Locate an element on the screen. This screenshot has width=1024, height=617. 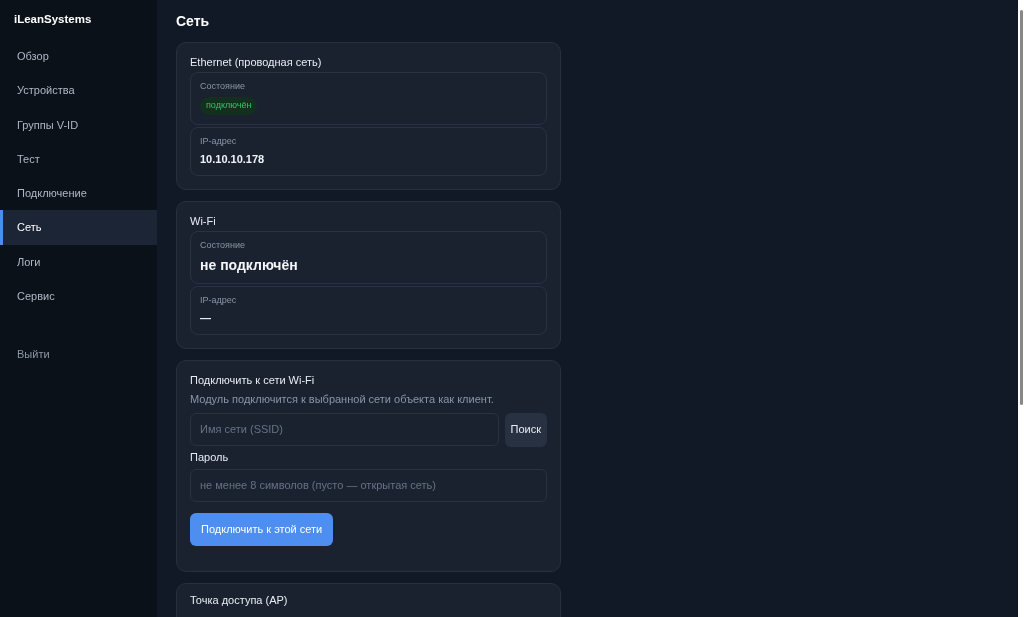
card-title: Точка доступа (AP) is located at coordinates (239, 600).